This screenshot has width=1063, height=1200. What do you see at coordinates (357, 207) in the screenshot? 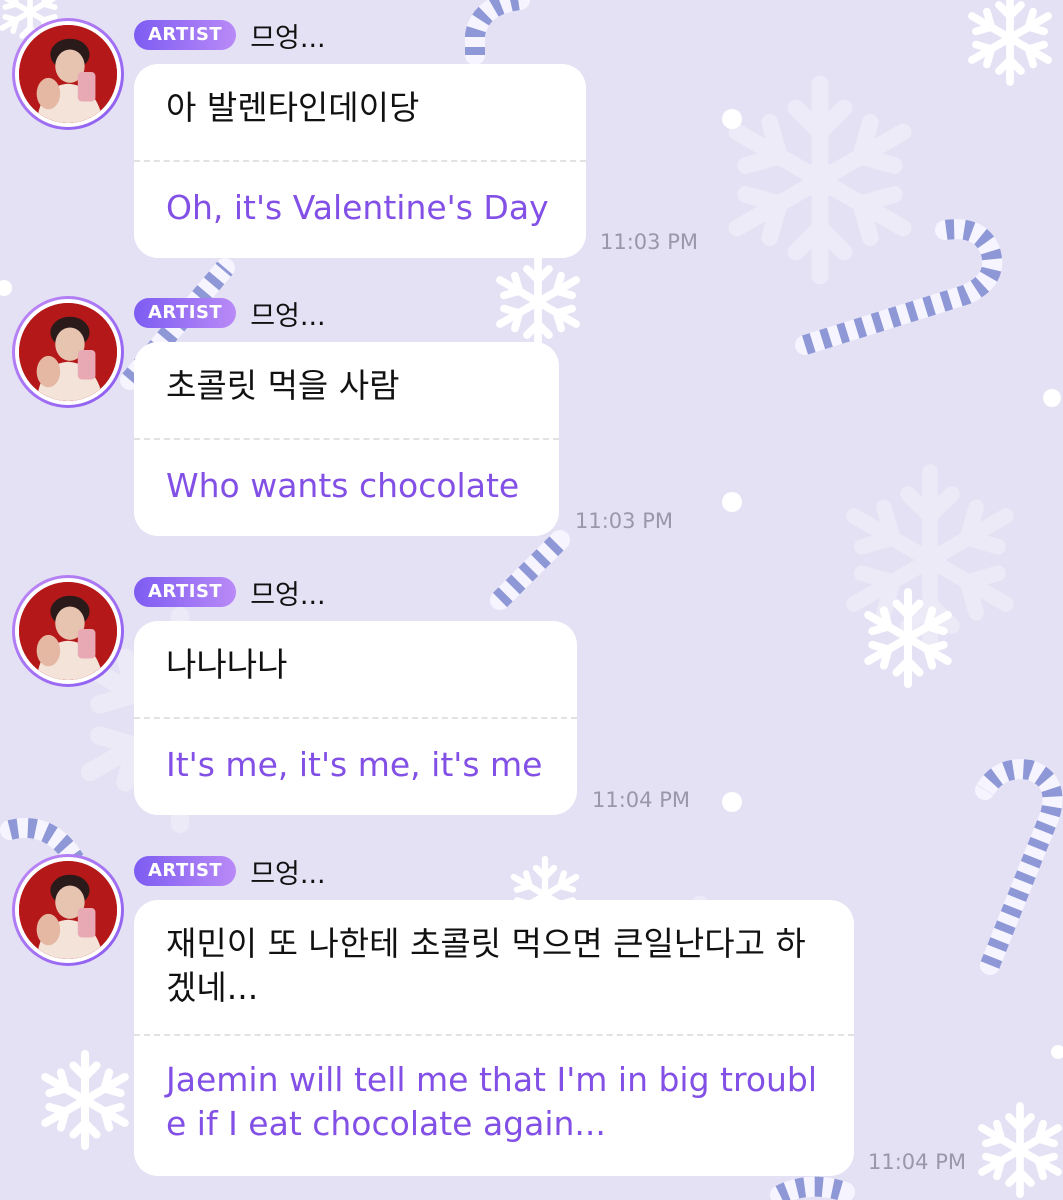
I see `translation-text: Oh, it's Valentine's Day` at bounding box center [357, 207].